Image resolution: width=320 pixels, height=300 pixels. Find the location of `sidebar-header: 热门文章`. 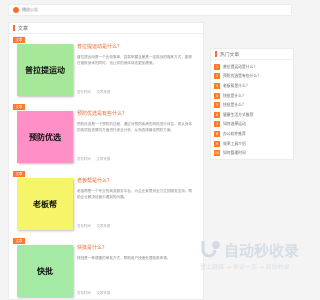

sidebar-header: 热门文章 is located at coordinates (252, 54).